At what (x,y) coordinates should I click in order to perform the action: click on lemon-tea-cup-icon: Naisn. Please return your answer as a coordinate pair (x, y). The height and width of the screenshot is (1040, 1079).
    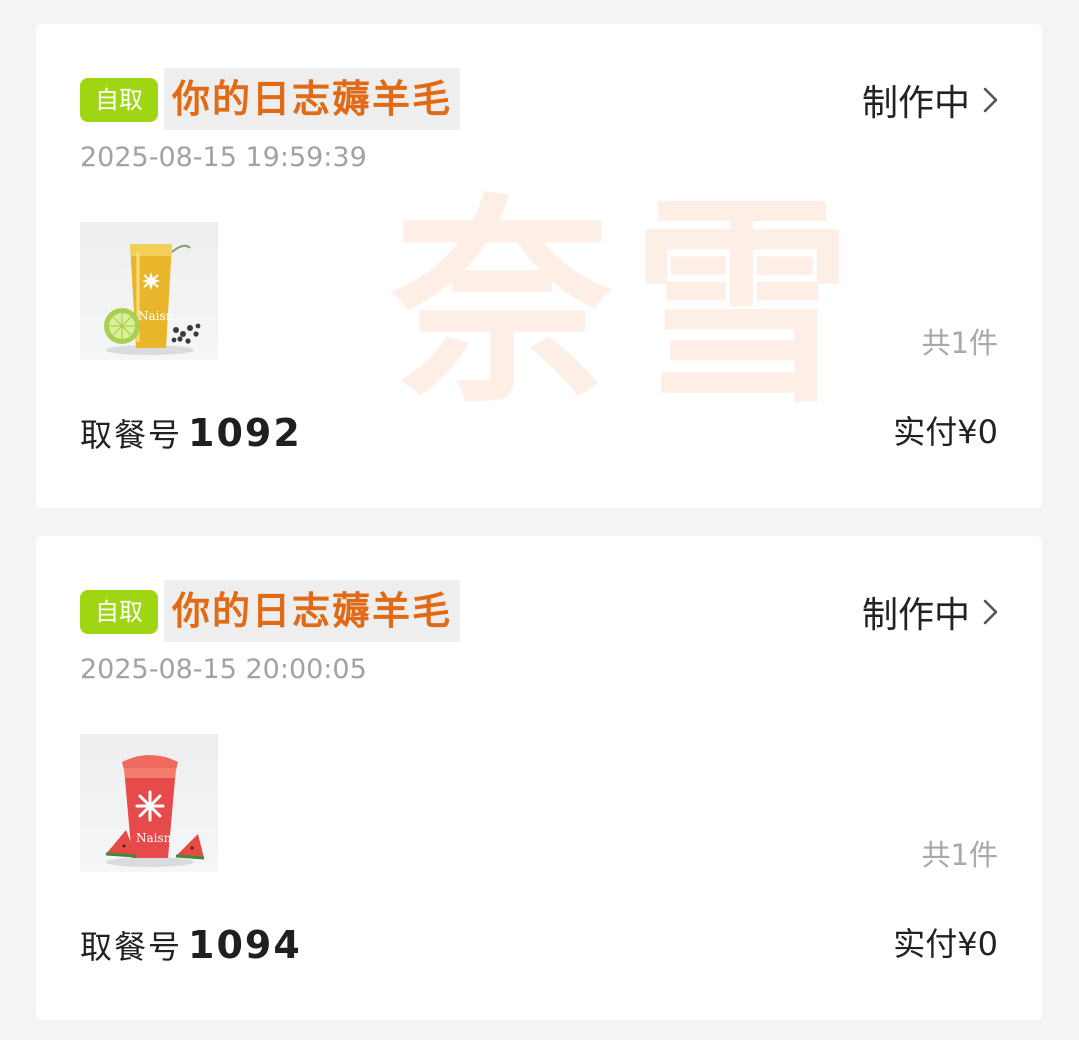
    Looking at the image, I should click on (152, 299).